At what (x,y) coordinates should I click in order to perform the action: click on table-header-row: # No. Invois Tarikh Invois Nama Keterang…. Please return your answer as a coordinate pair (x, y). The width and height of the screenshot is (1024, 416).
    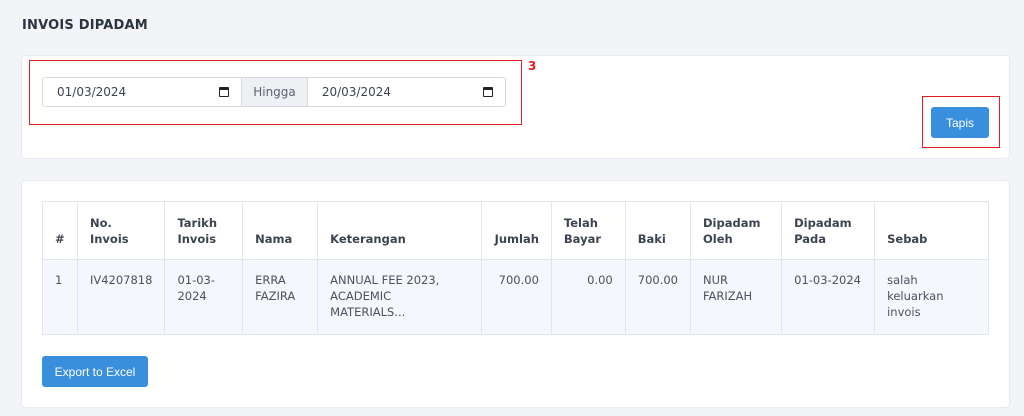
    Looking at the image, I should click on (515, 230).